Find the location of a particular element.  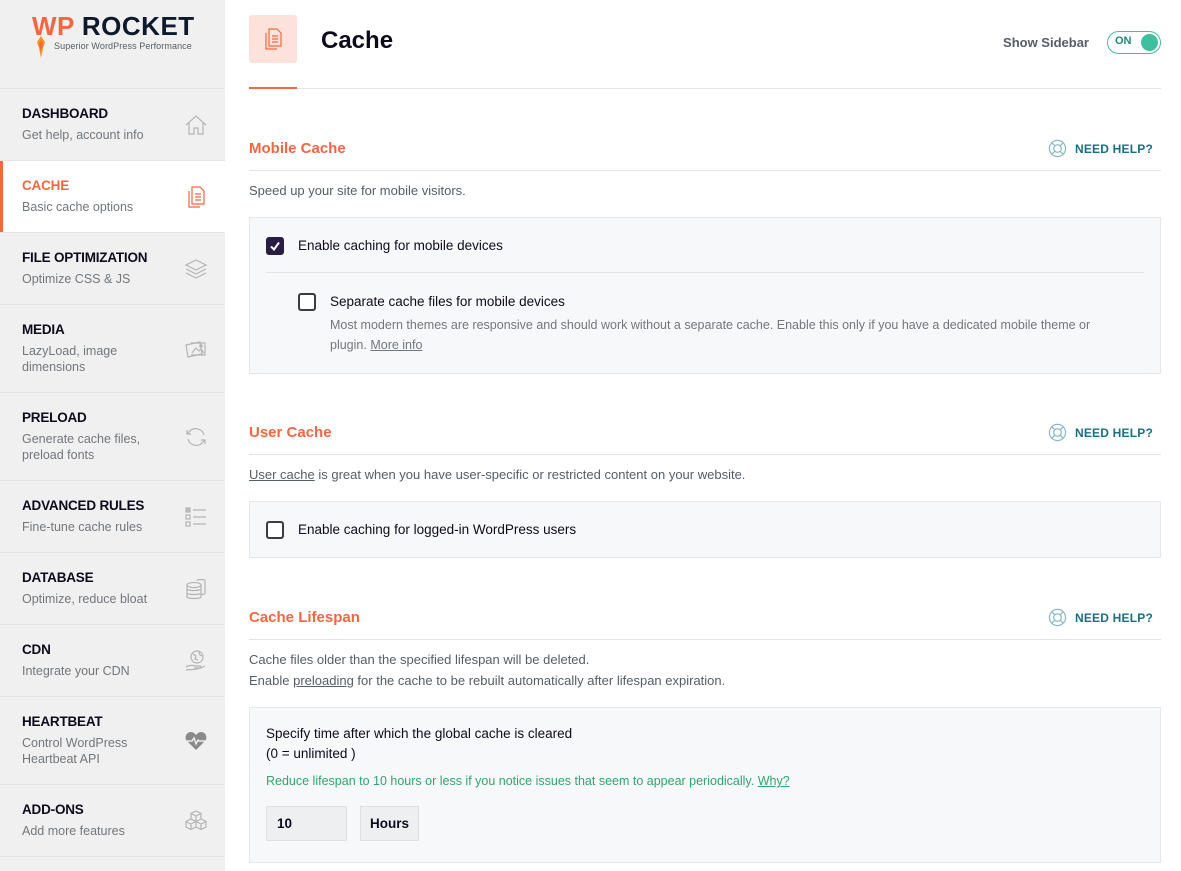

sidebar-item-media: MEDIA LazyLoad, image dimensions is located at coordinates (112, 349).